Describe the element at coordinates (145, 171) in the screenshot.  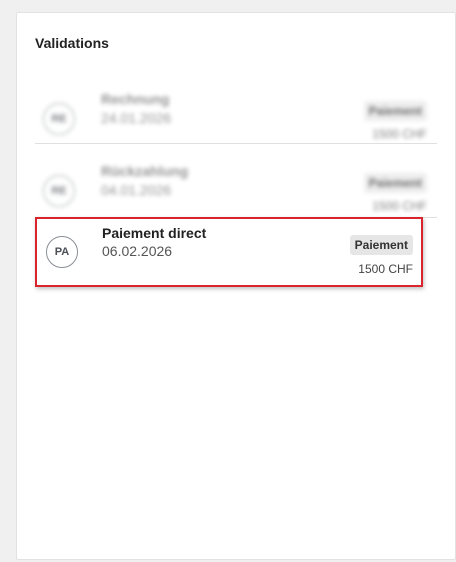
I see `item-title: Rückzahlung` at that location.